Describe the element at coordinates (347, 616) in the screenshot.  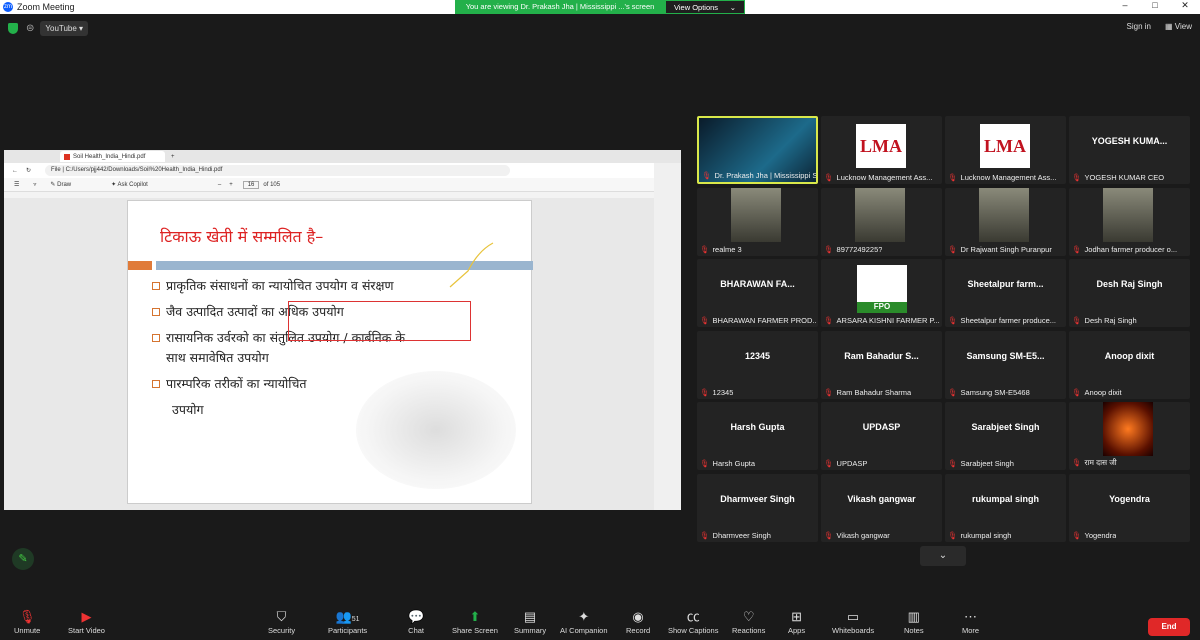
I see `participants-icon: 👥51` at that location.